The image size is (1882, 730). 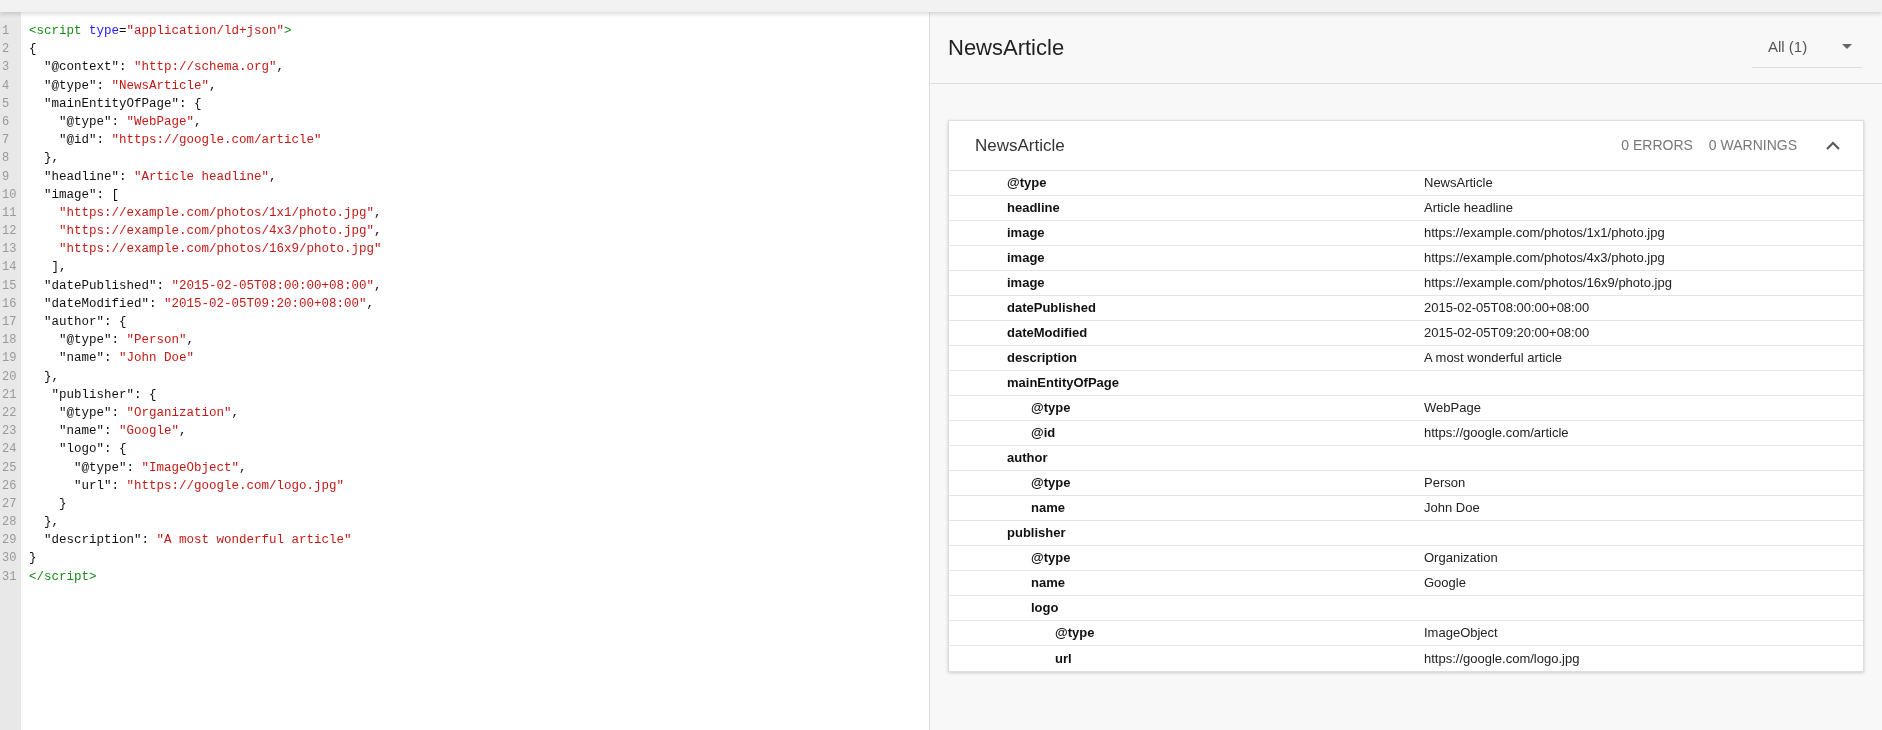 What do you see at coordinates (9, 359) in the screenshot?
I see `line-number: 19` at bounding box center [9, 359].